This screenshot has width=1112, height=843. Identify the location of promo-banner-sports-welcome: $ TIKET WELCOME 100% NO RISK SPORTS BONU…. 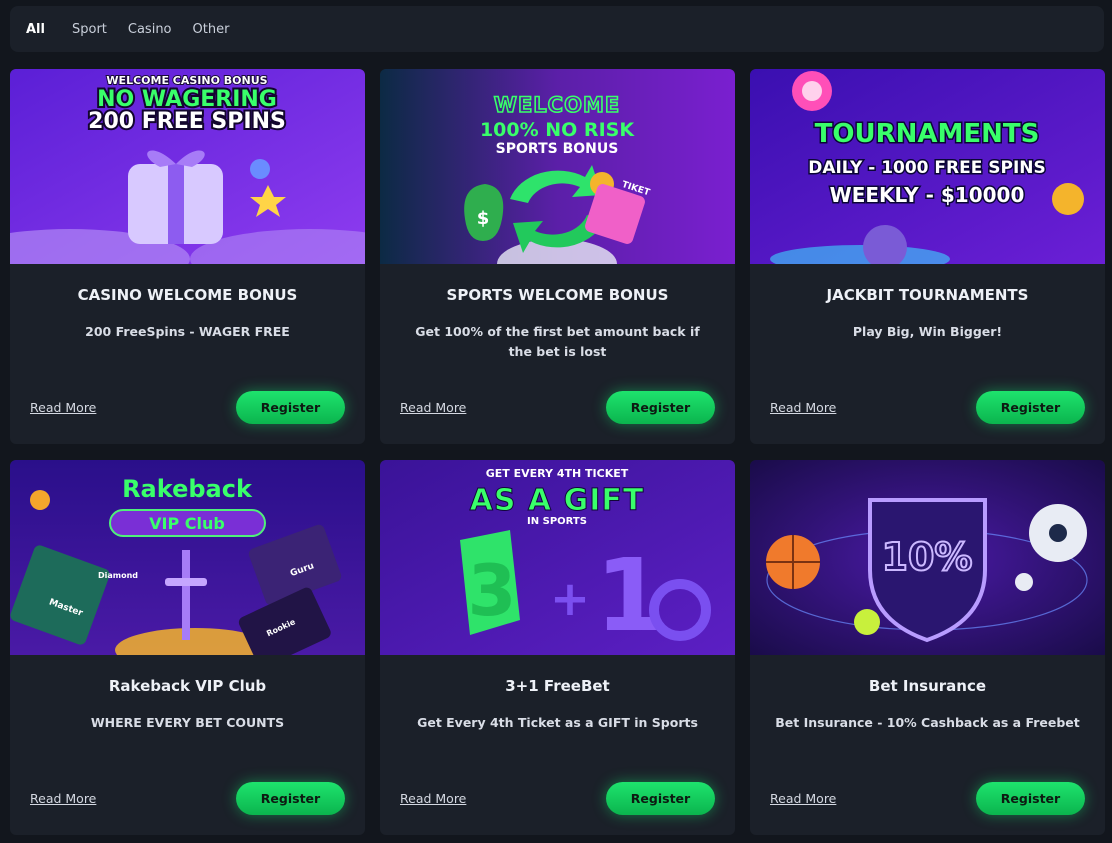
(557, 166).